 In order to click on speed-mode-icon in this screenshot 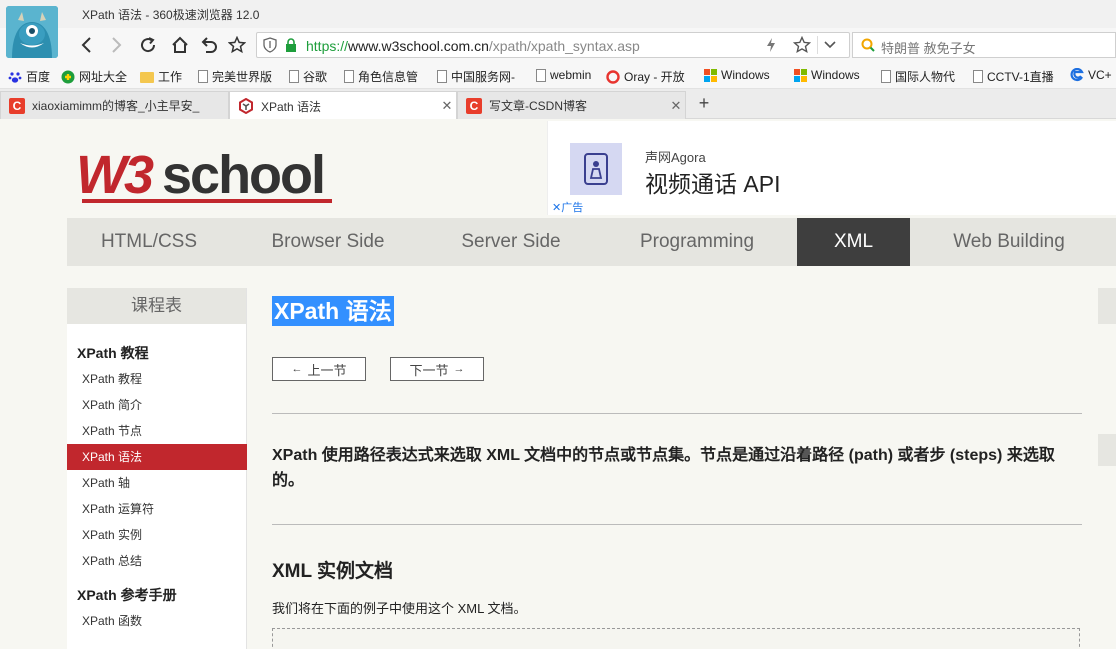, I will do `click(771, 46)`.